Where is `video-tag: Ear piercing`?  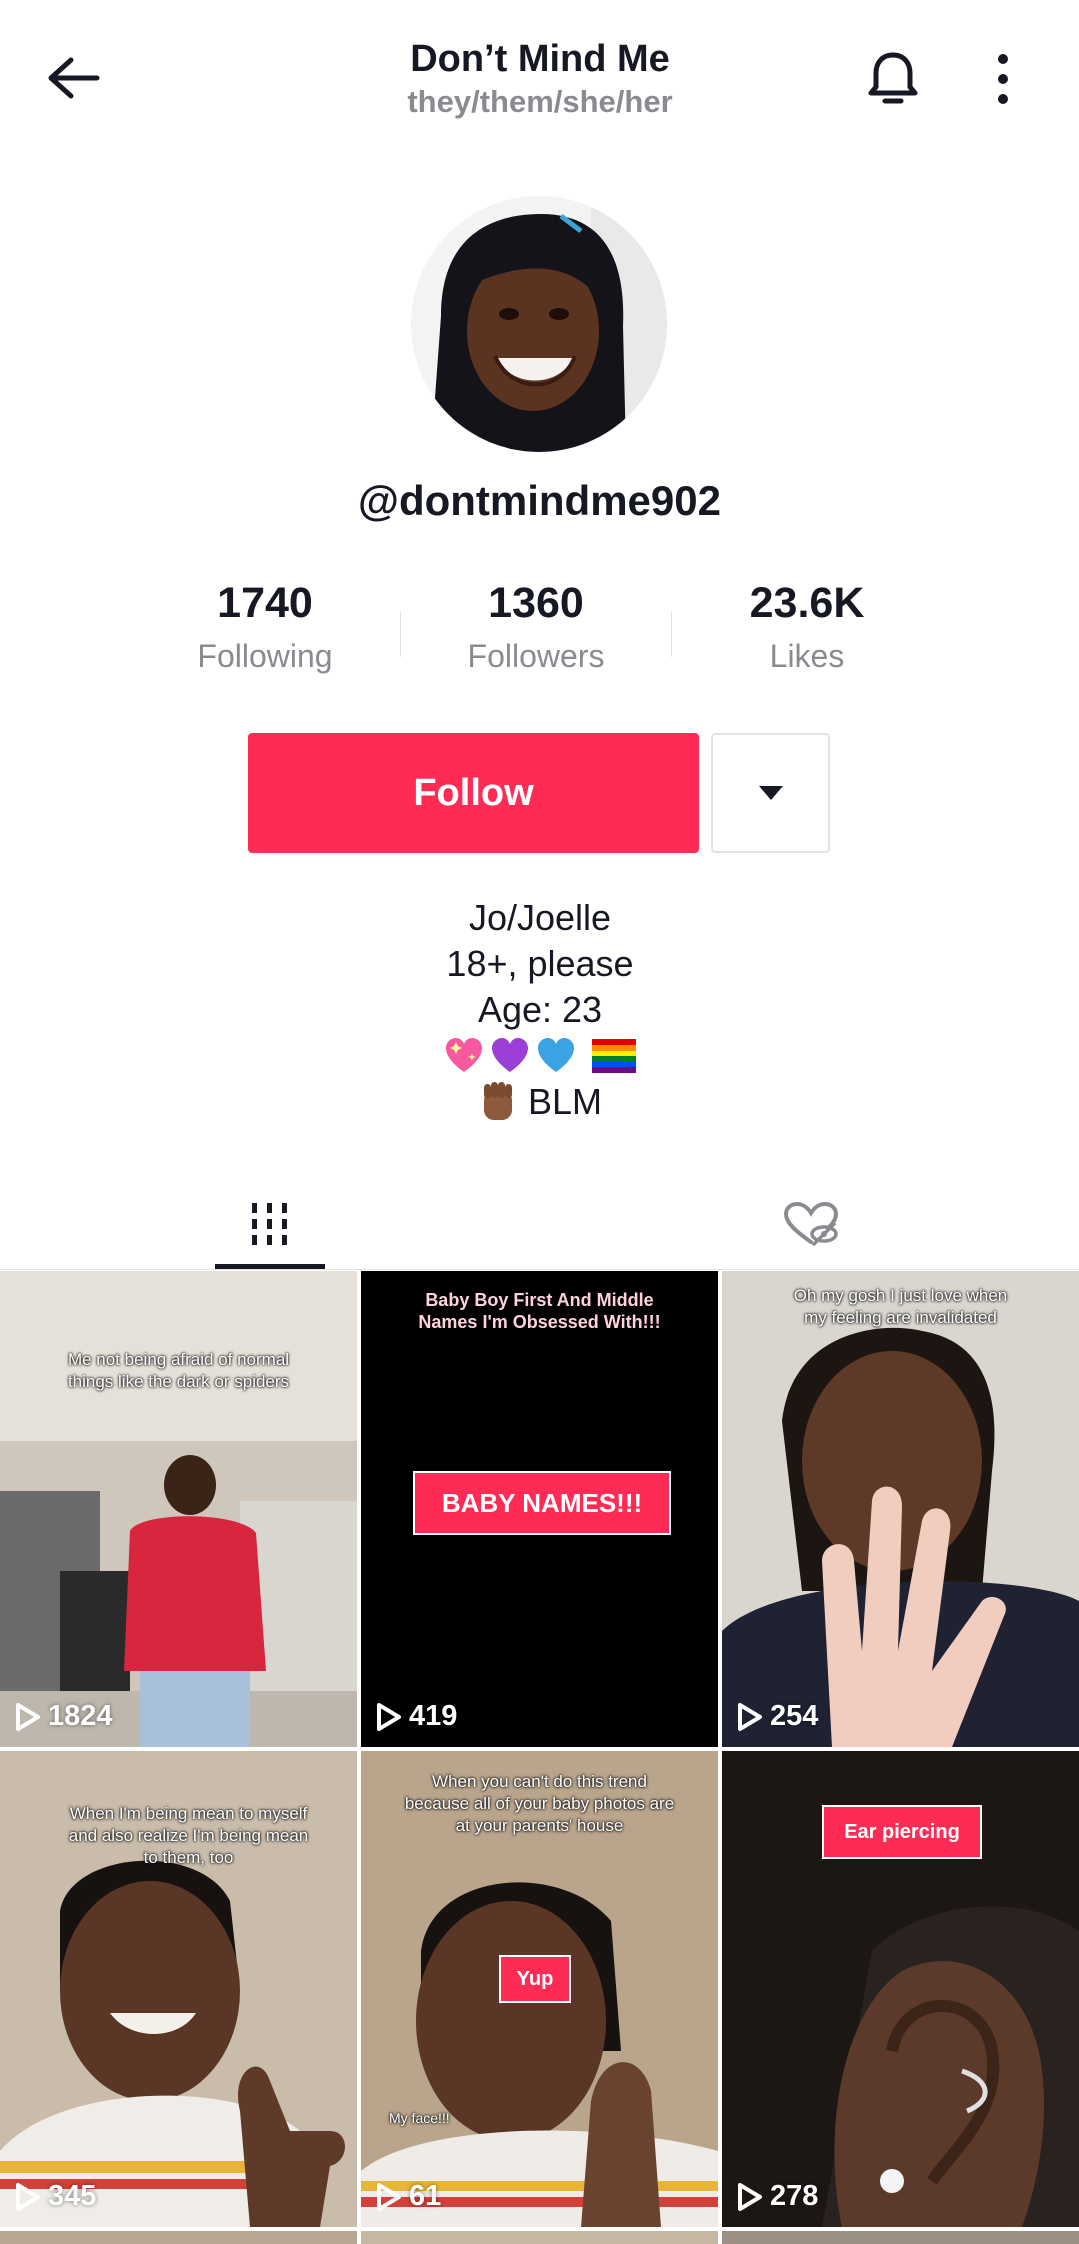
video-tag: Ear piercing is located at coordinates (902, 1832).